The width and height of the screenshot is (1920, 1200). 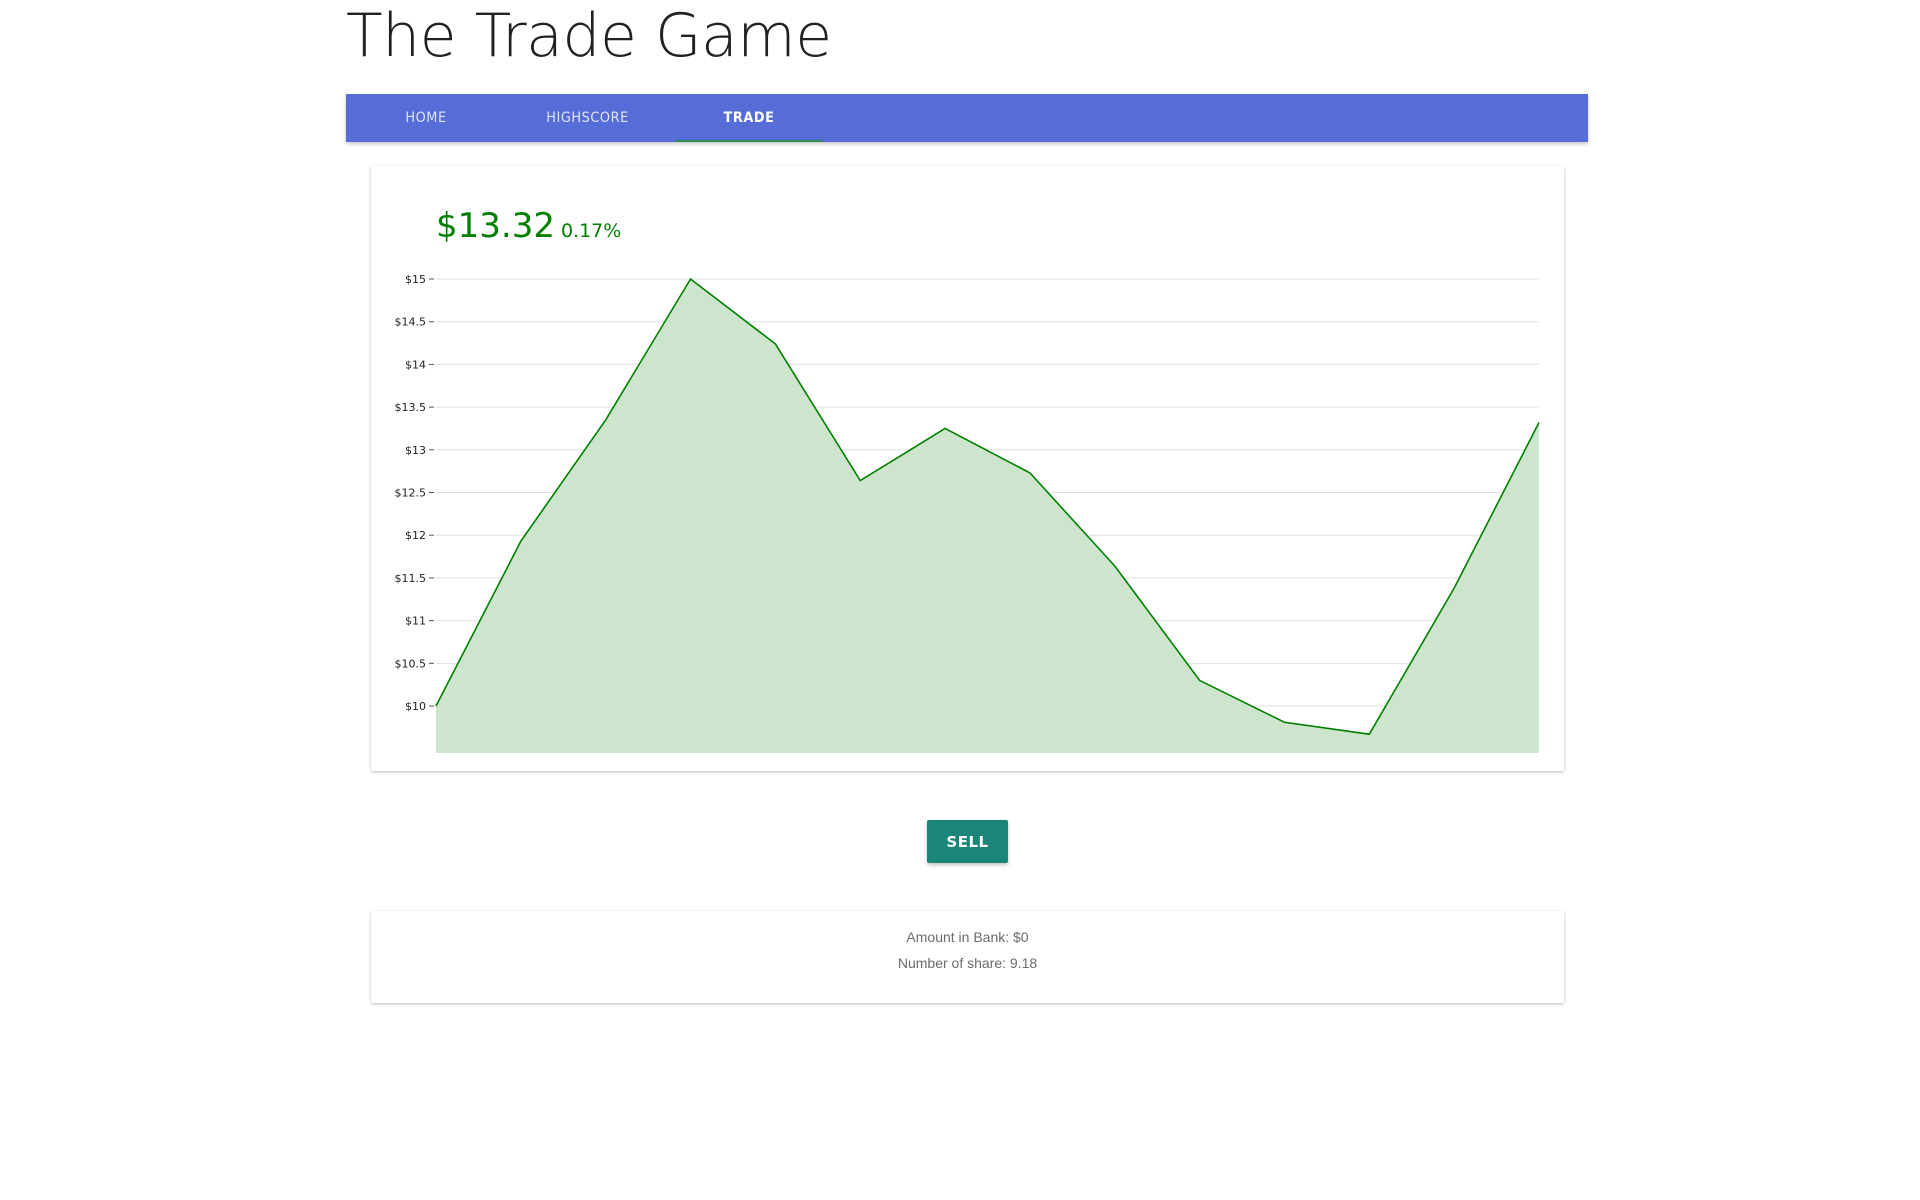 What do you see at coordinates (749, 118) in the screenshot?
I see `tab-trade: TRADE` at bounding box center [749, 118].